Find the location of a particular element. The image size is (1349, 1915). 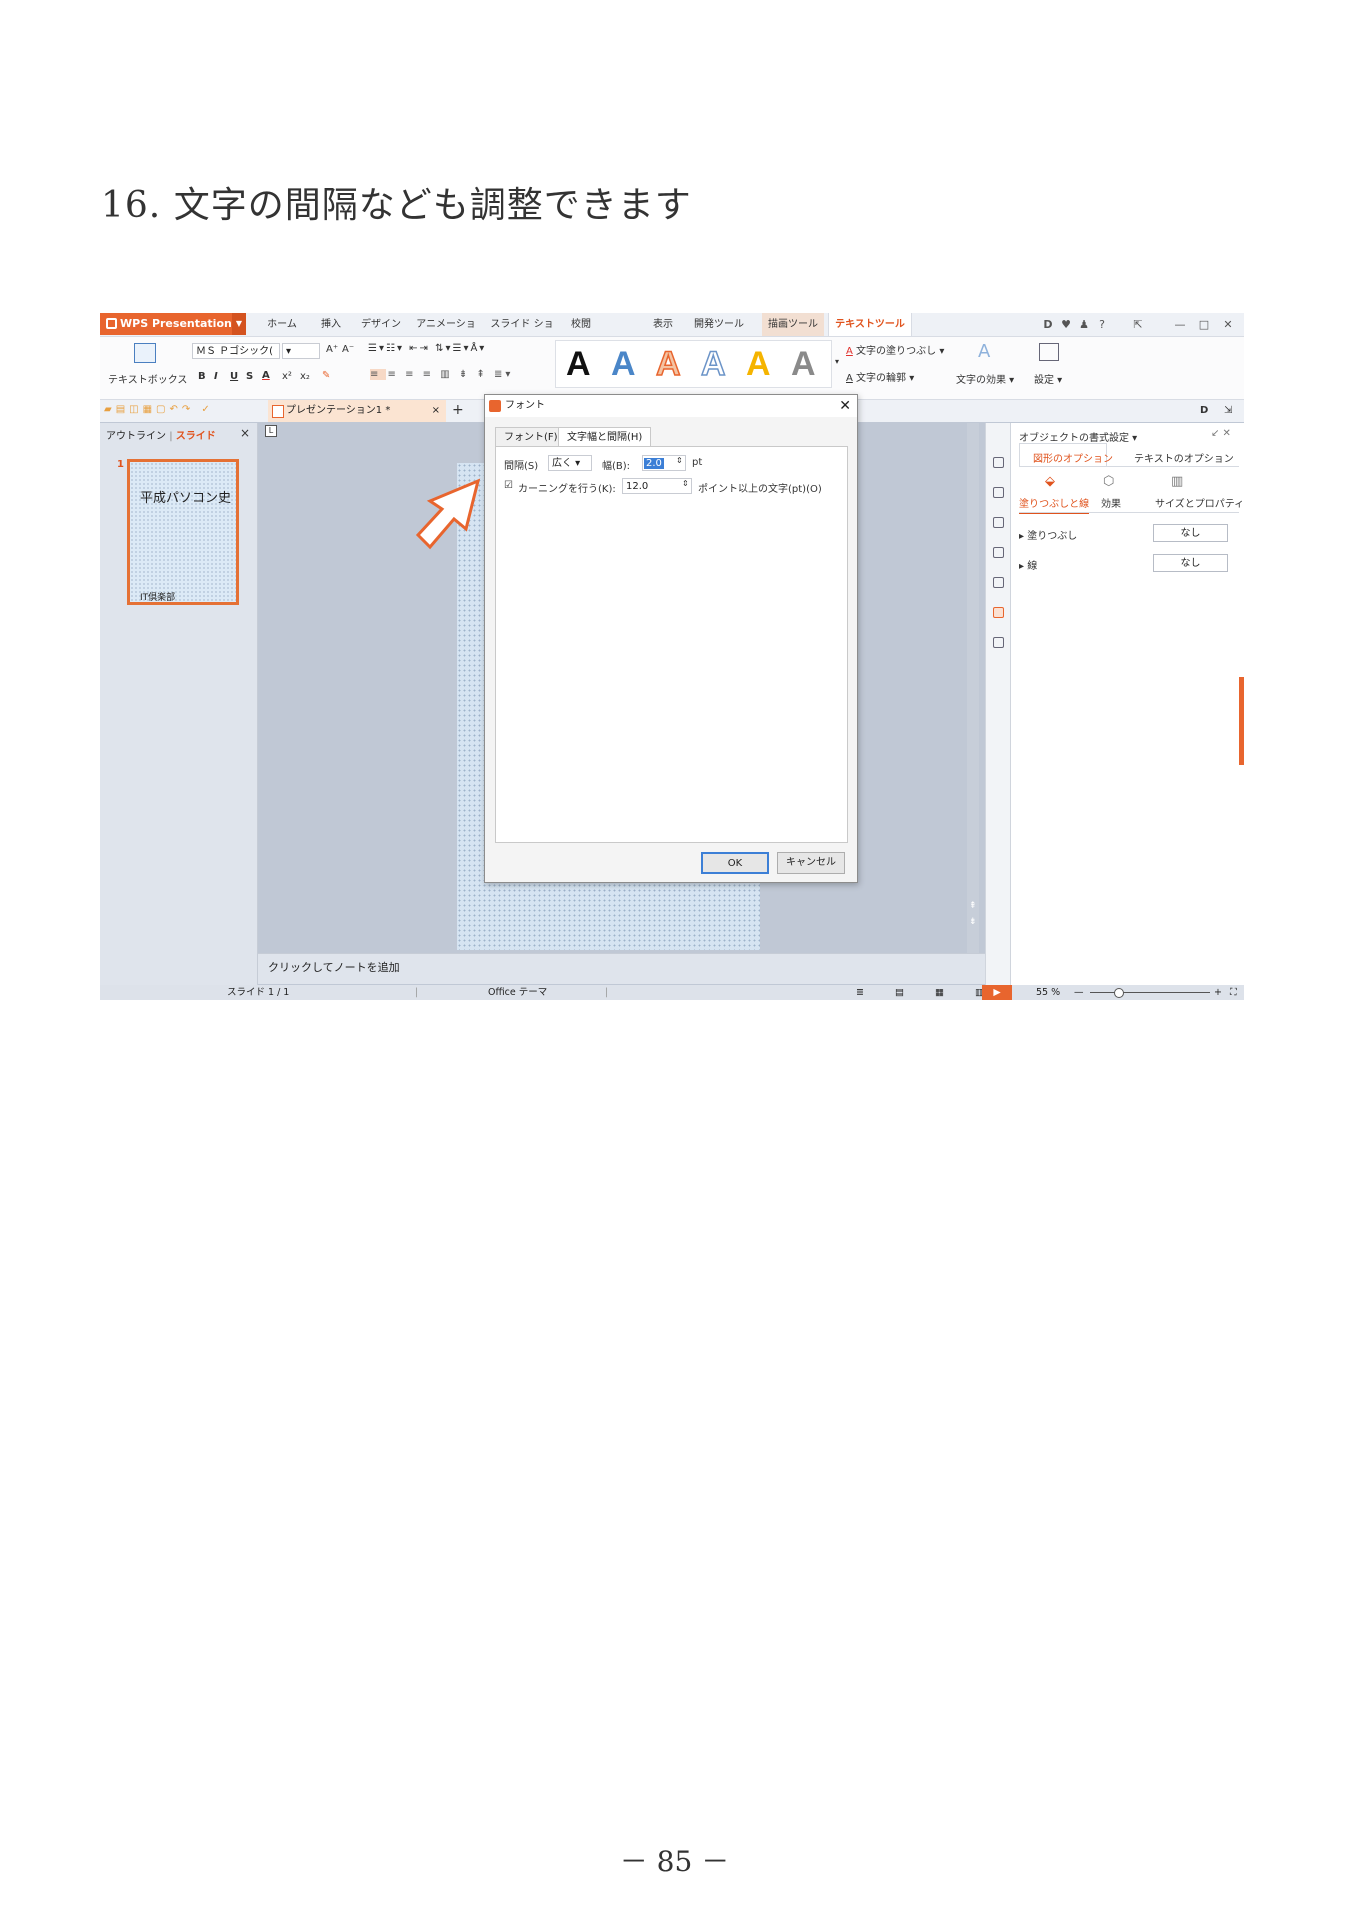

panel-pin-close-icons: ↙ ✕ is located at coordinates (1221, 433).